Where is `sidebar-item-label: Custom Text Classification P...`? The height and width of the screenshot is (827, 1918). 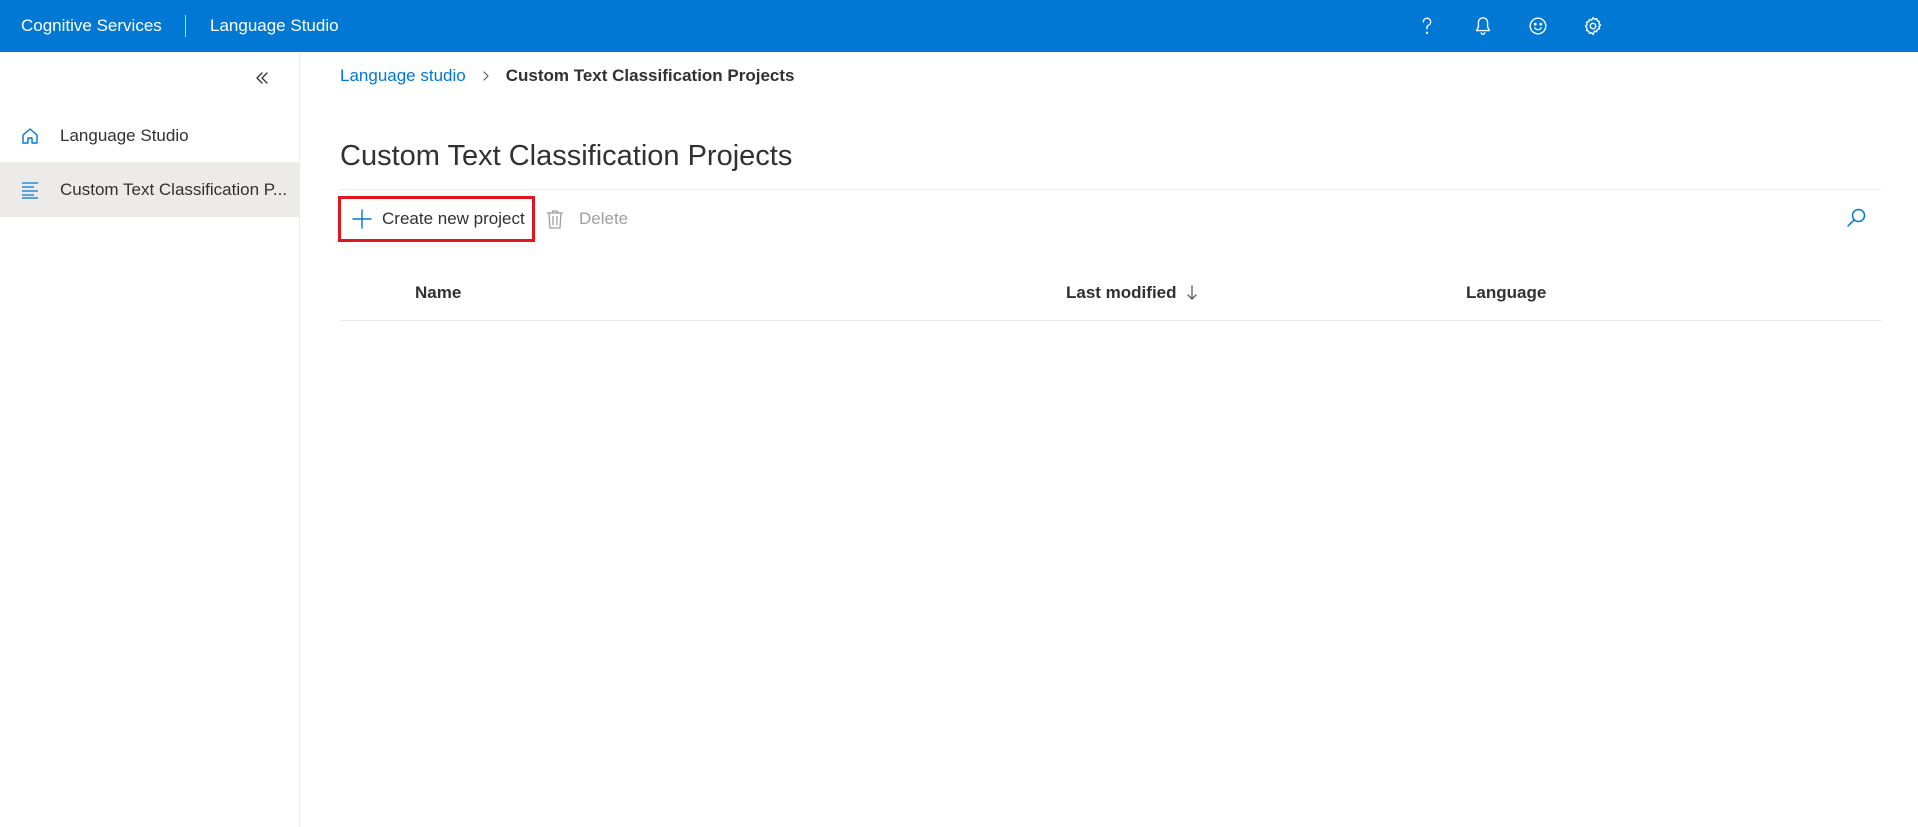 sidebar-item-label: Custom Text Classification P... is located at coordinates (174, 189).